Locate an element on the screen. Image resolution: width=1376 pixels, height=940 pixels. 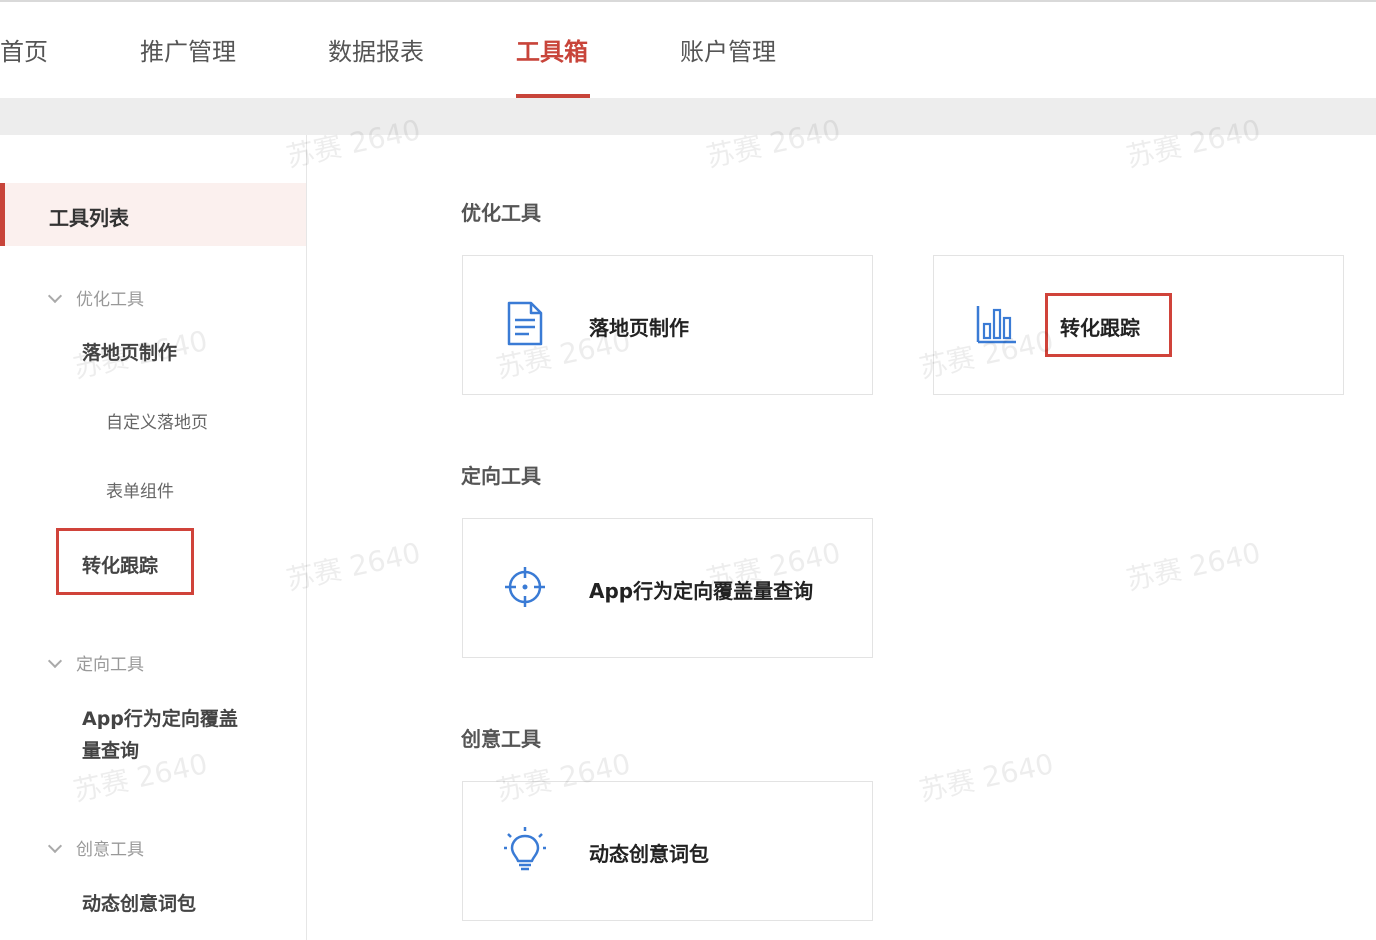
card-label: 动态创意词包 is located at coordinates (649, 854).